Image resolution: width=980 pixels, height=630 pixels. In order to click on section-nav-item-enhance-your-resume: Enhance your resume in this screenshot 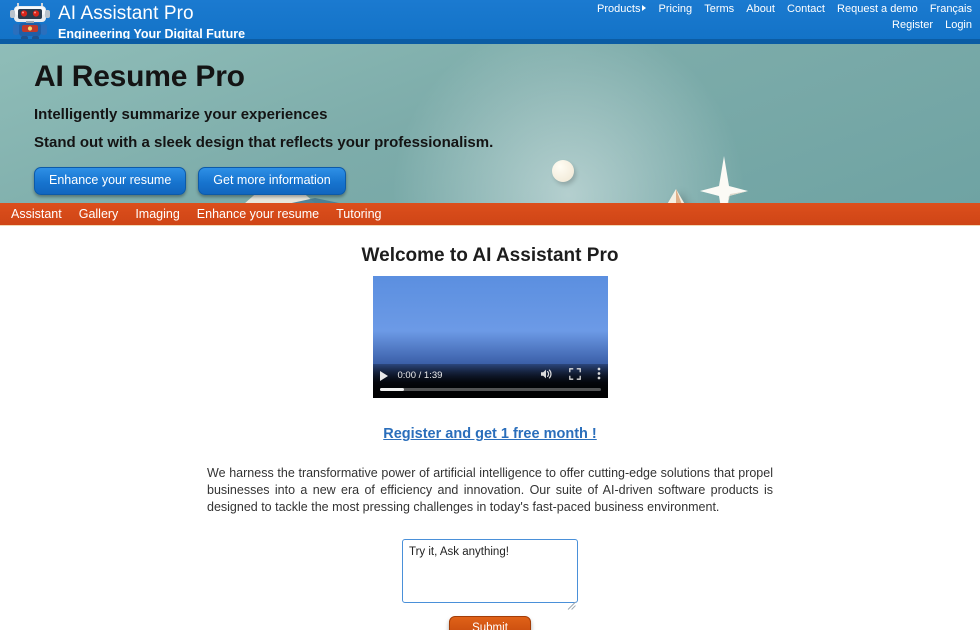, I will do `click(258, 214)`.